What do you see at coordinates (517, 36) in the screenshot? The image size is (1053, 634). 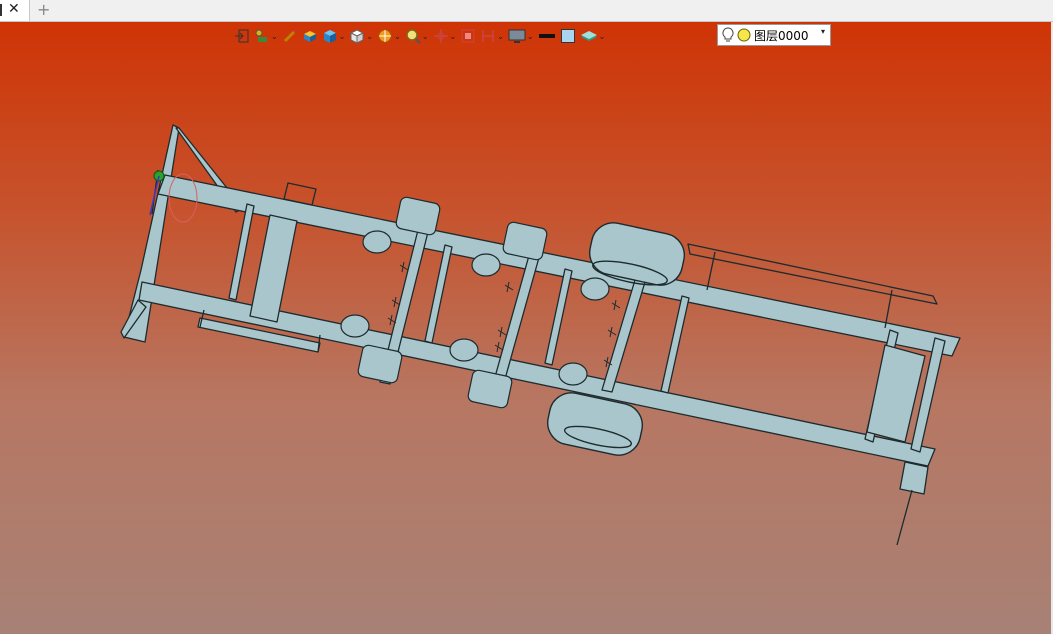 I see `display-icon` at bounding box center [517, 36].